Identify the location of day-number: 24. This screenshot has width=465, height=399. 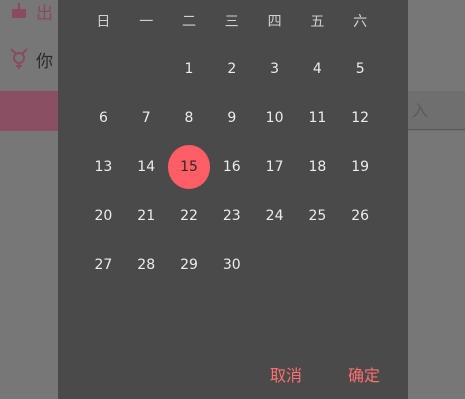
(274, 215).